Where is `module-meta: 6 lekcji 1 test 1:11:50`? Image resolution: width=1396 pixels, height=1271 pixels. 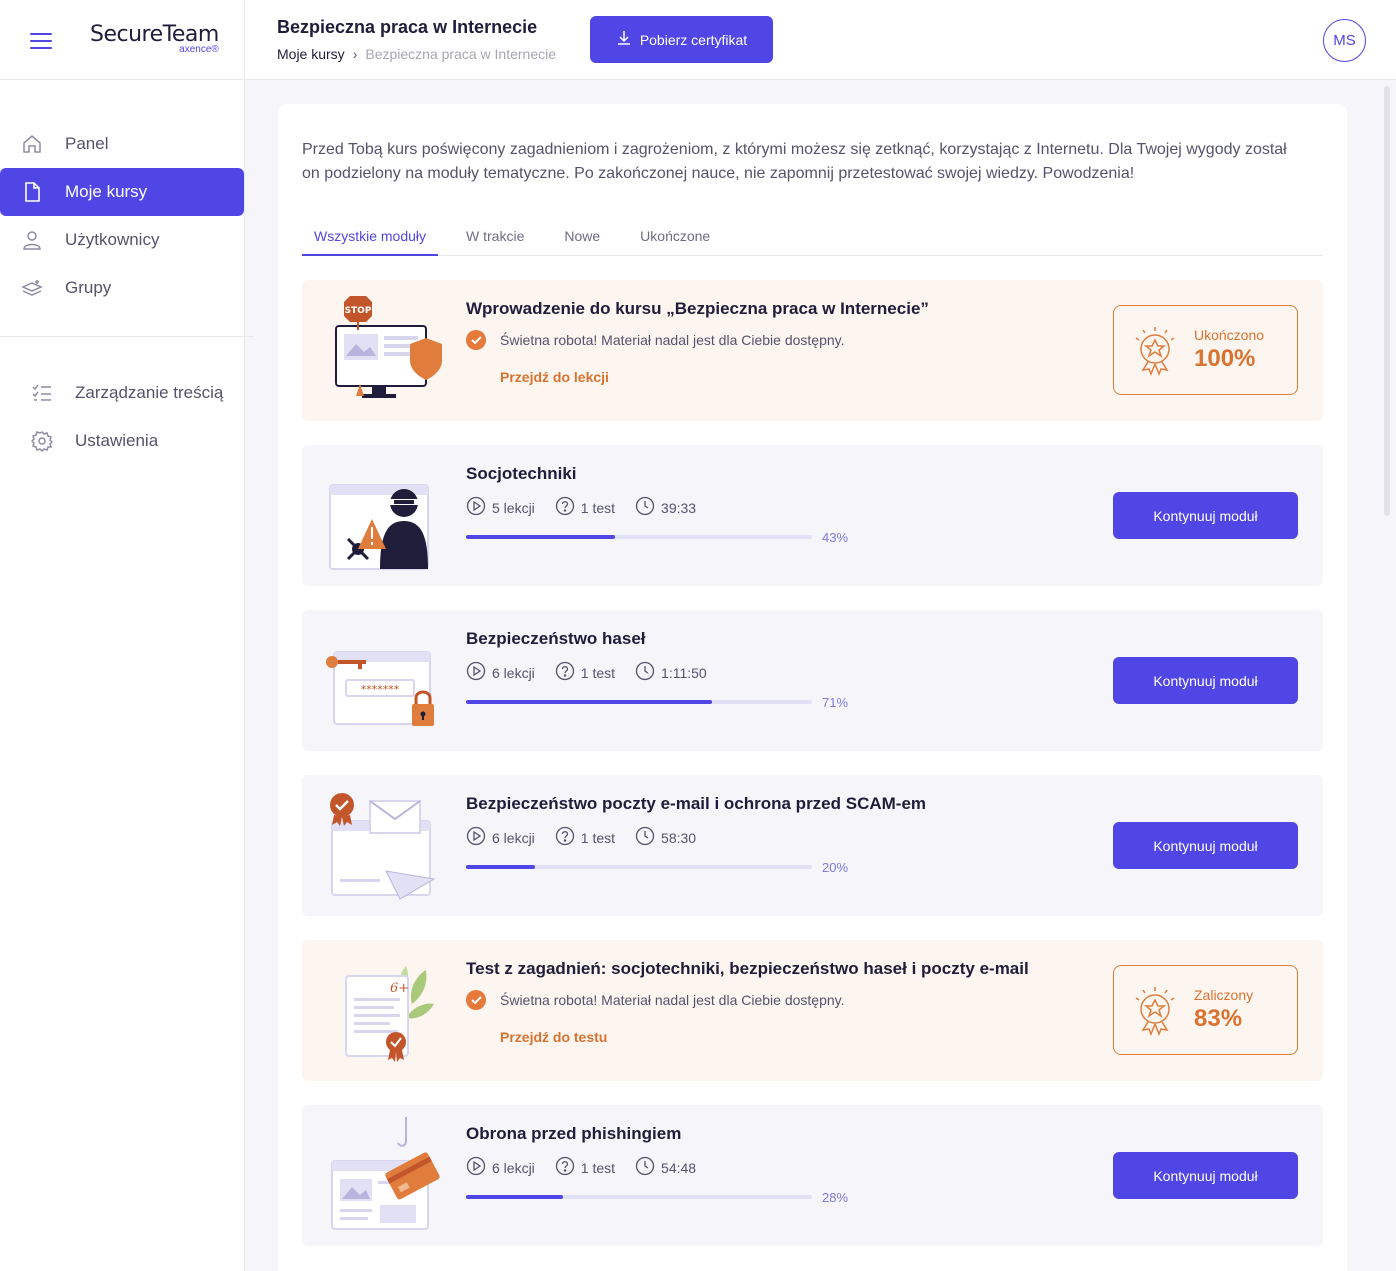 module-meta: 6 lekcji 1 test 1:11:50 is located at coordinates (596, 672).